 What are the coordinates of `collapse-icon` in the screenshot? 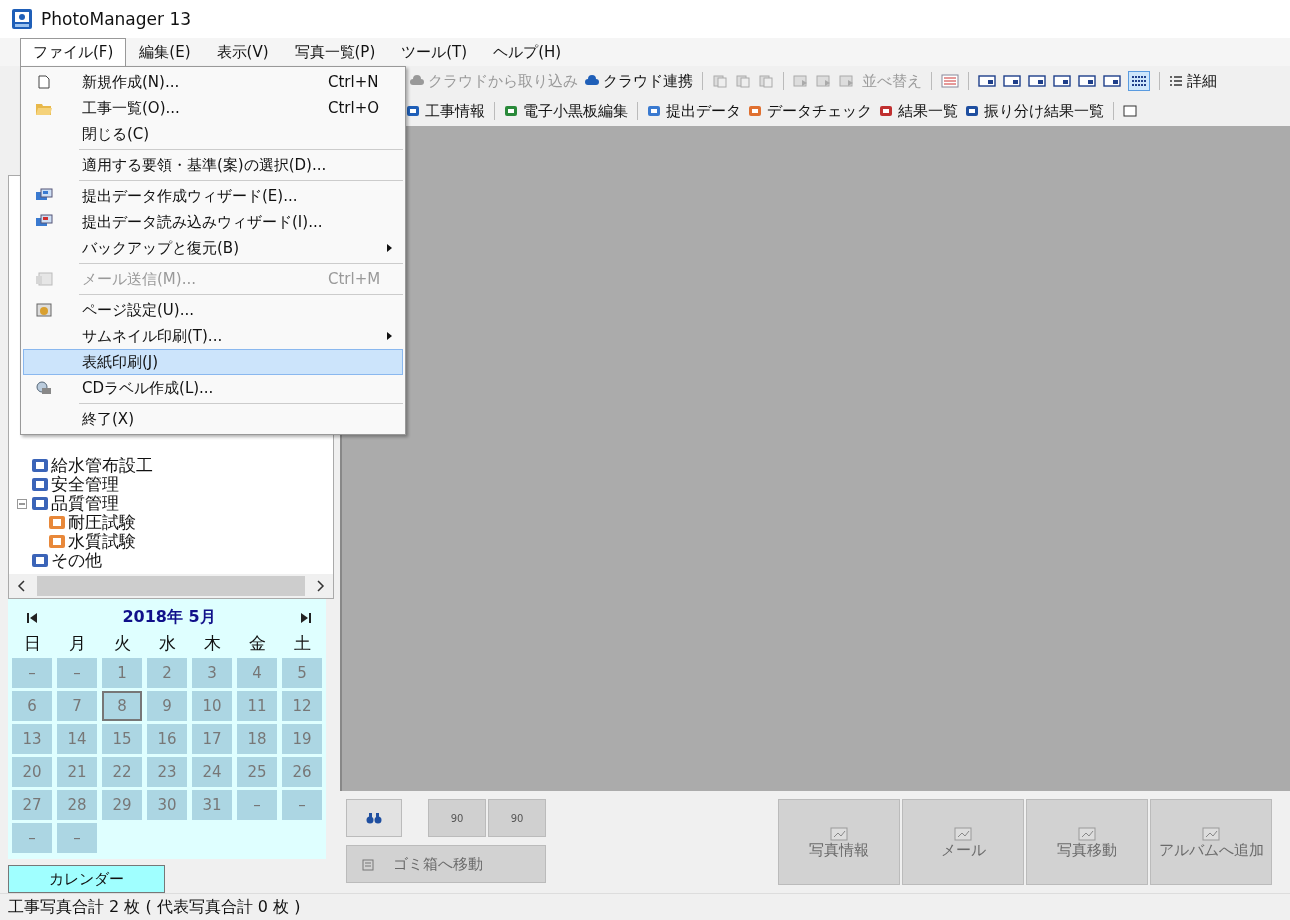 It's located at (22, 503).